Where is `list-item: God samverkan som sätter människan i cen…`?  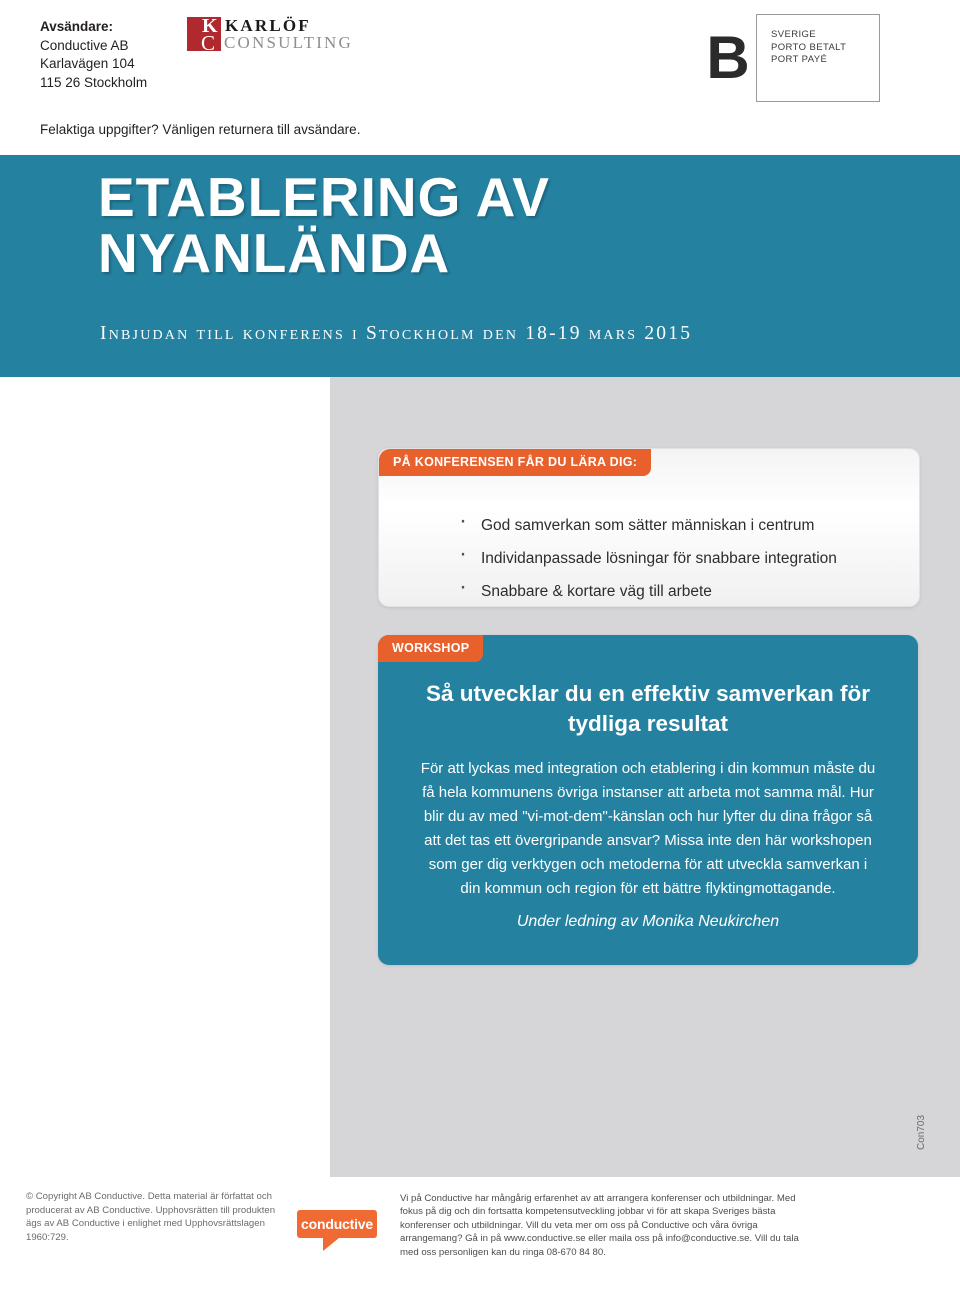 list-item: God samverkan som sätter människan i cen… is located at coordinates (695, 523).